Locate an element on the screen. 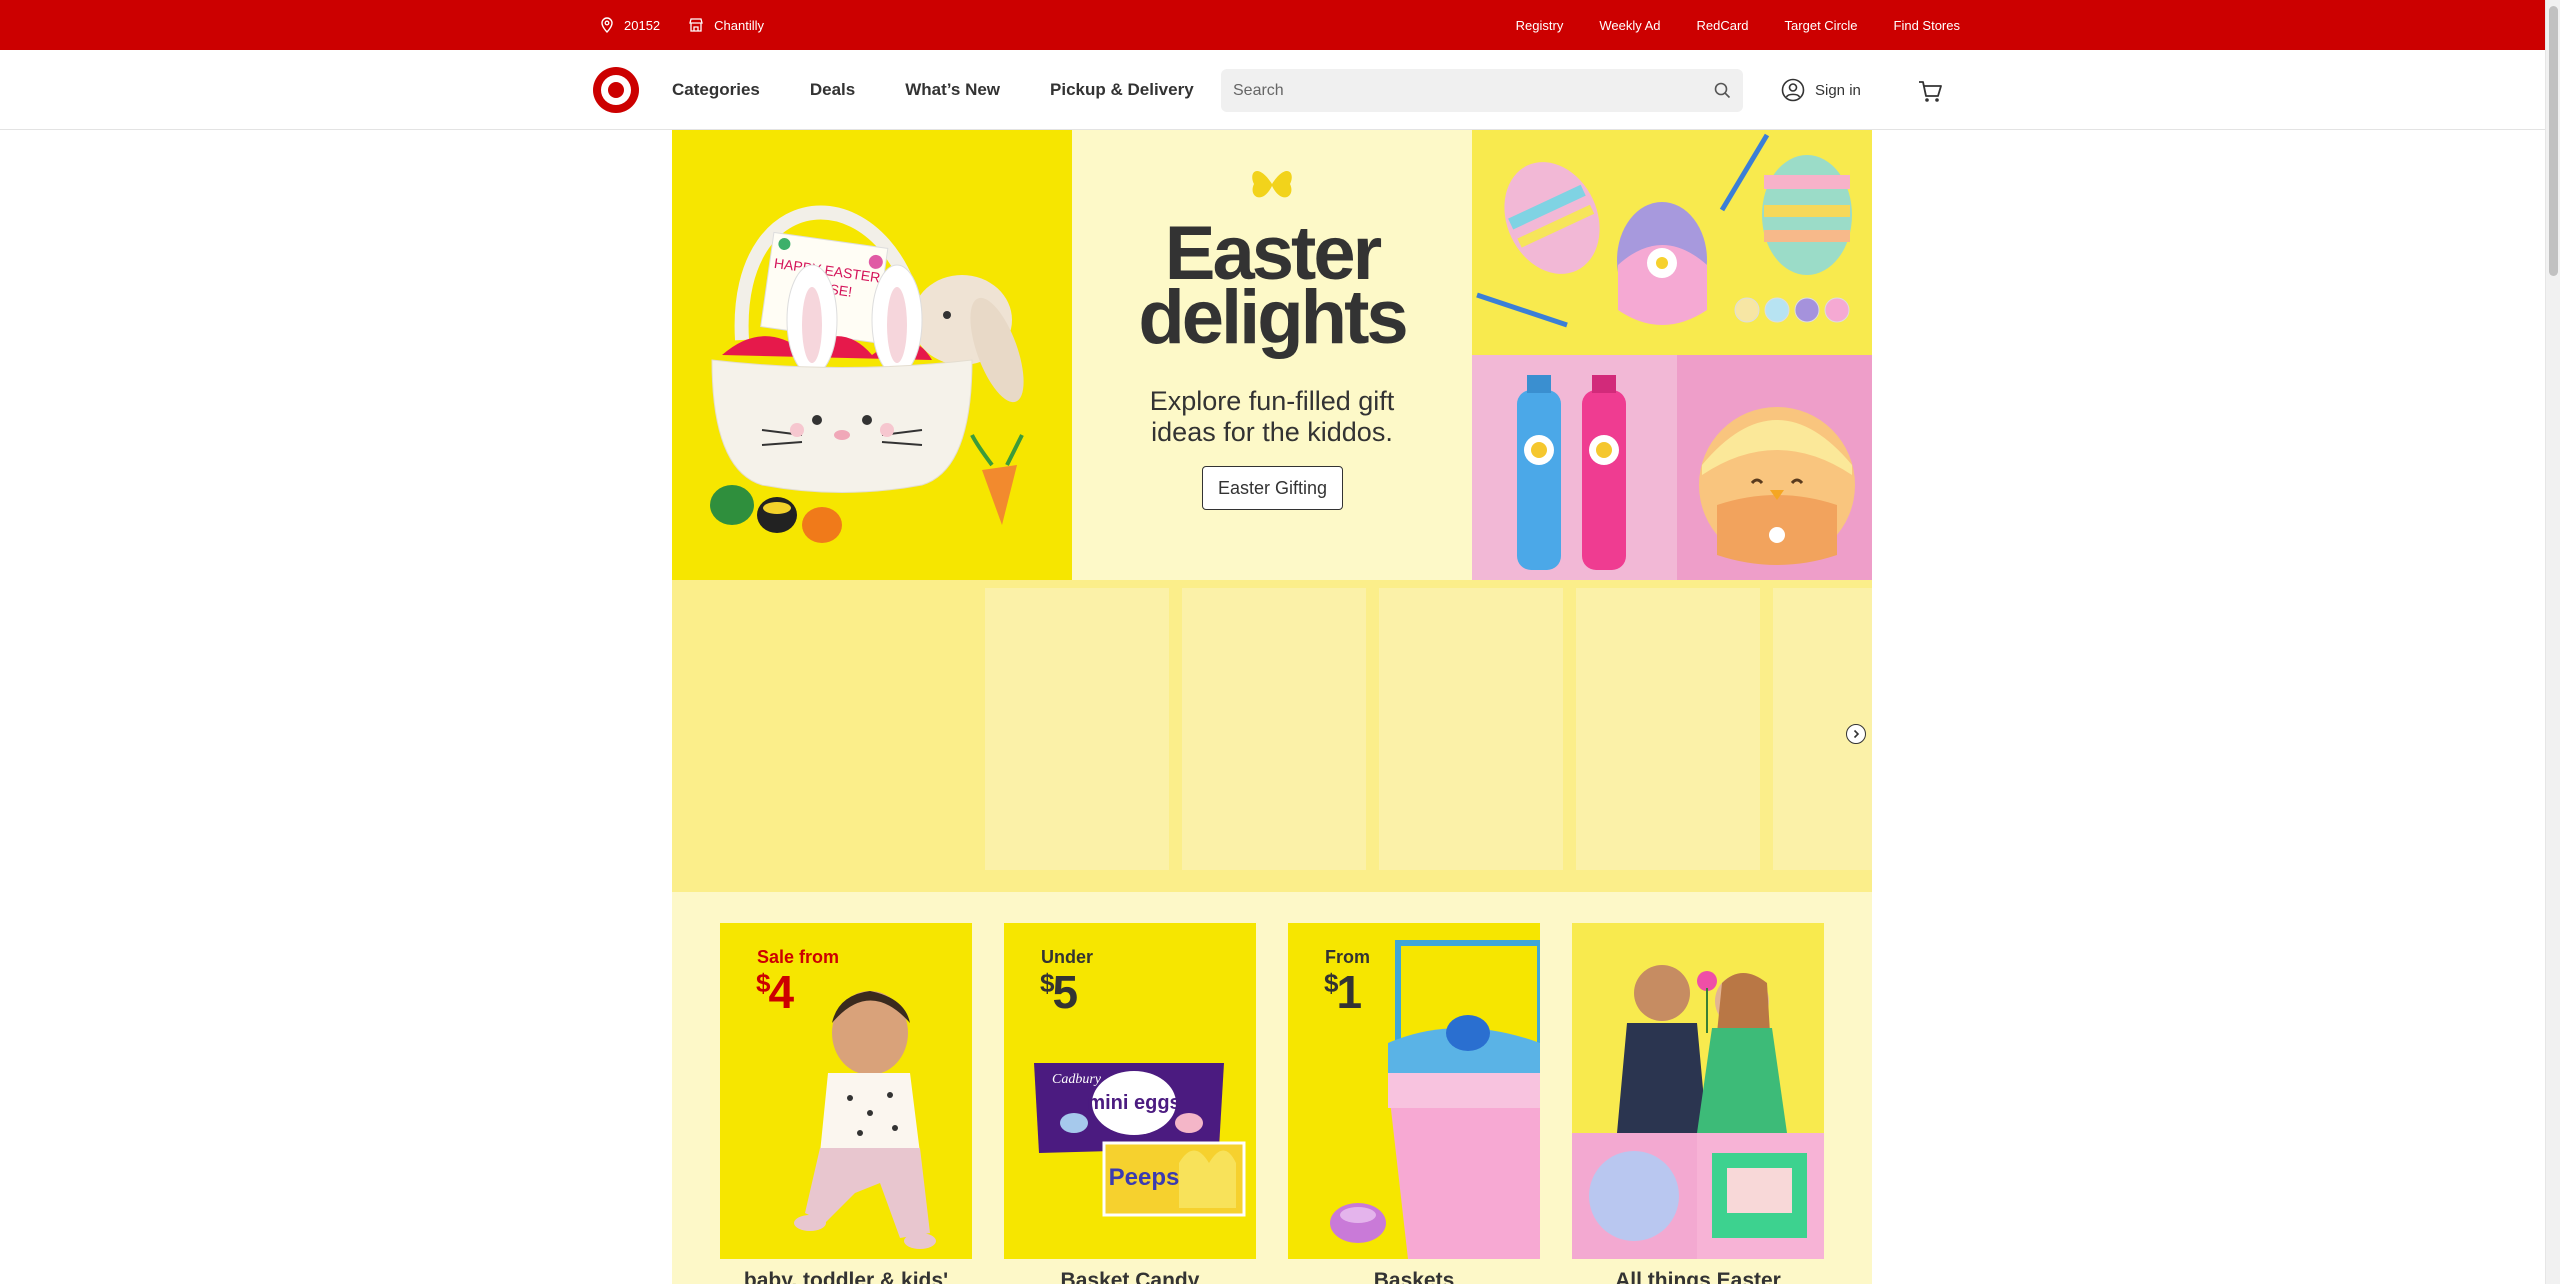 The image size is (2560, 1284). bubble-bottles-image is located at coordinates (1574, 467).